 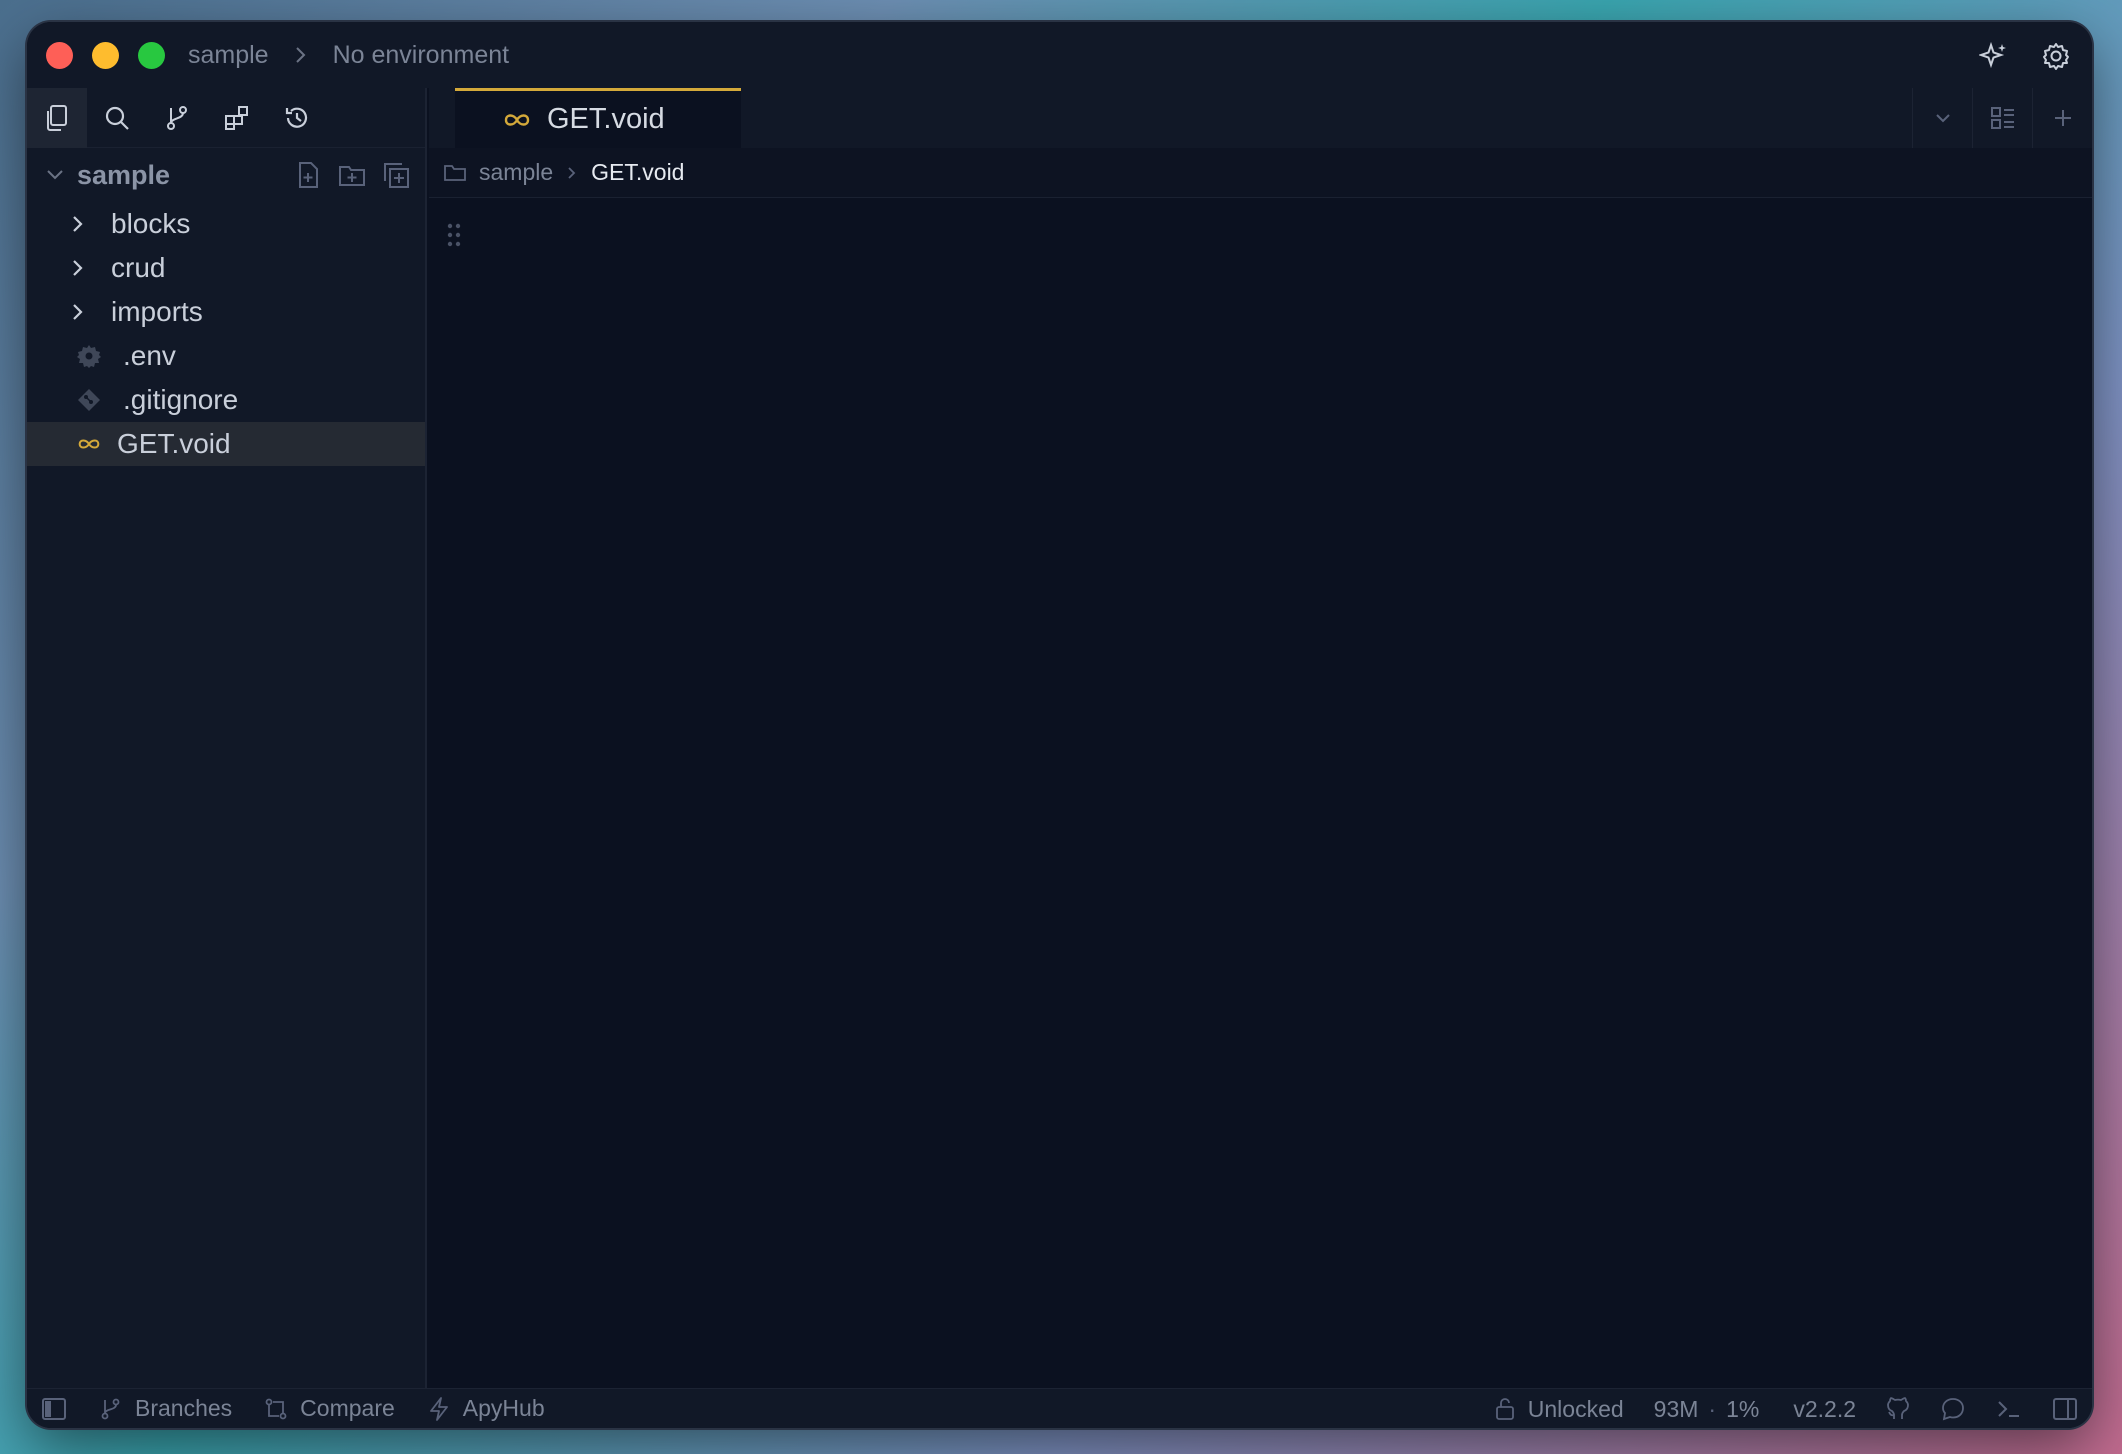 I want to click on sparkle-icon, so click(x=1994, y=56).